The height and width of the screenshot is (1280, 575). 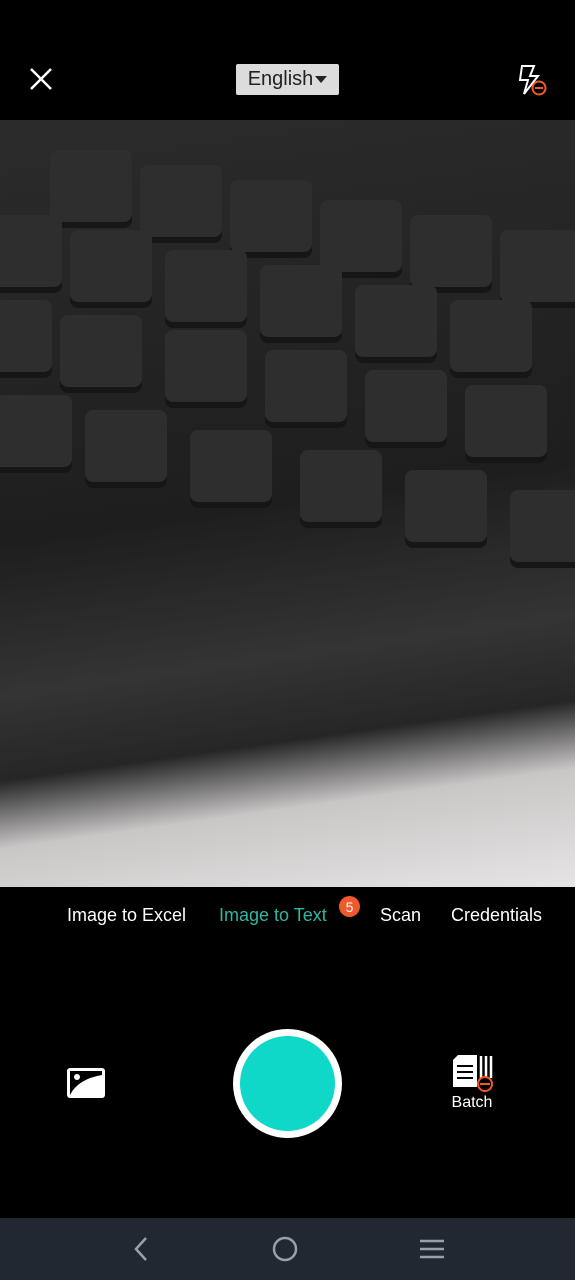 I want to click on gallery-icon, so click(x=86, y=1083).